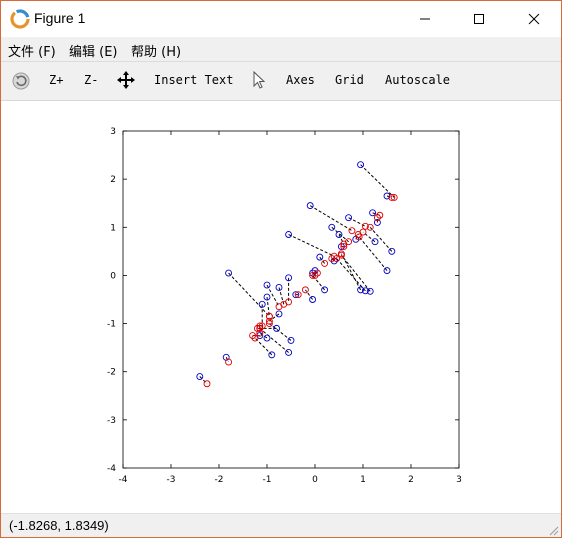  Describe the element at coordinates (111, 325) in the screenshot. I see `y-tick-label: -1` at that location.